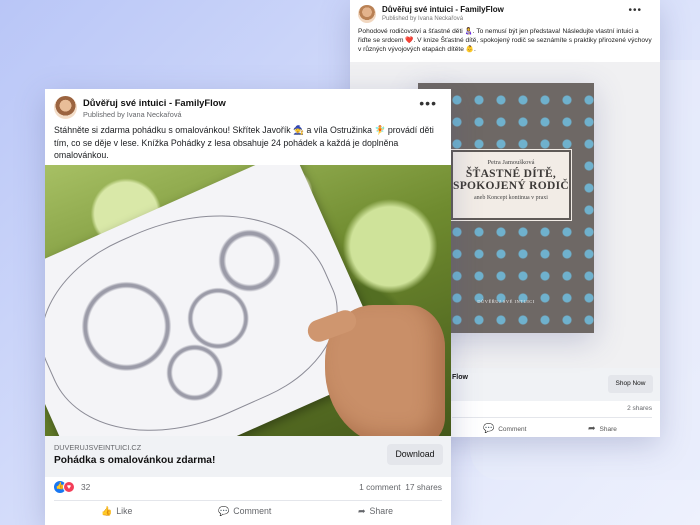 Image resolution: width=700 pixels, height=525 pixels. I want to click on shop-now-button: Shop Now, so click(630, 384).